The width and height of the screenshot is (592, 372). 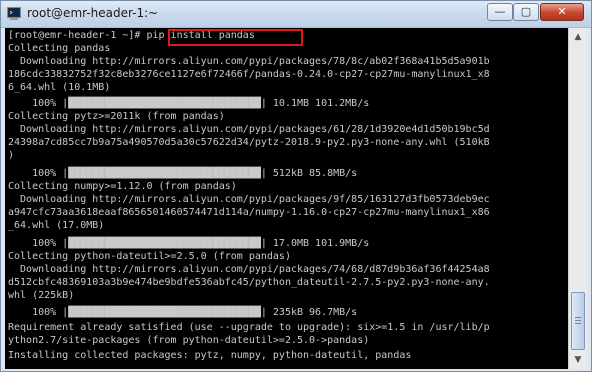 I want to click on minimize-button: —, so click(x=500, y=12).